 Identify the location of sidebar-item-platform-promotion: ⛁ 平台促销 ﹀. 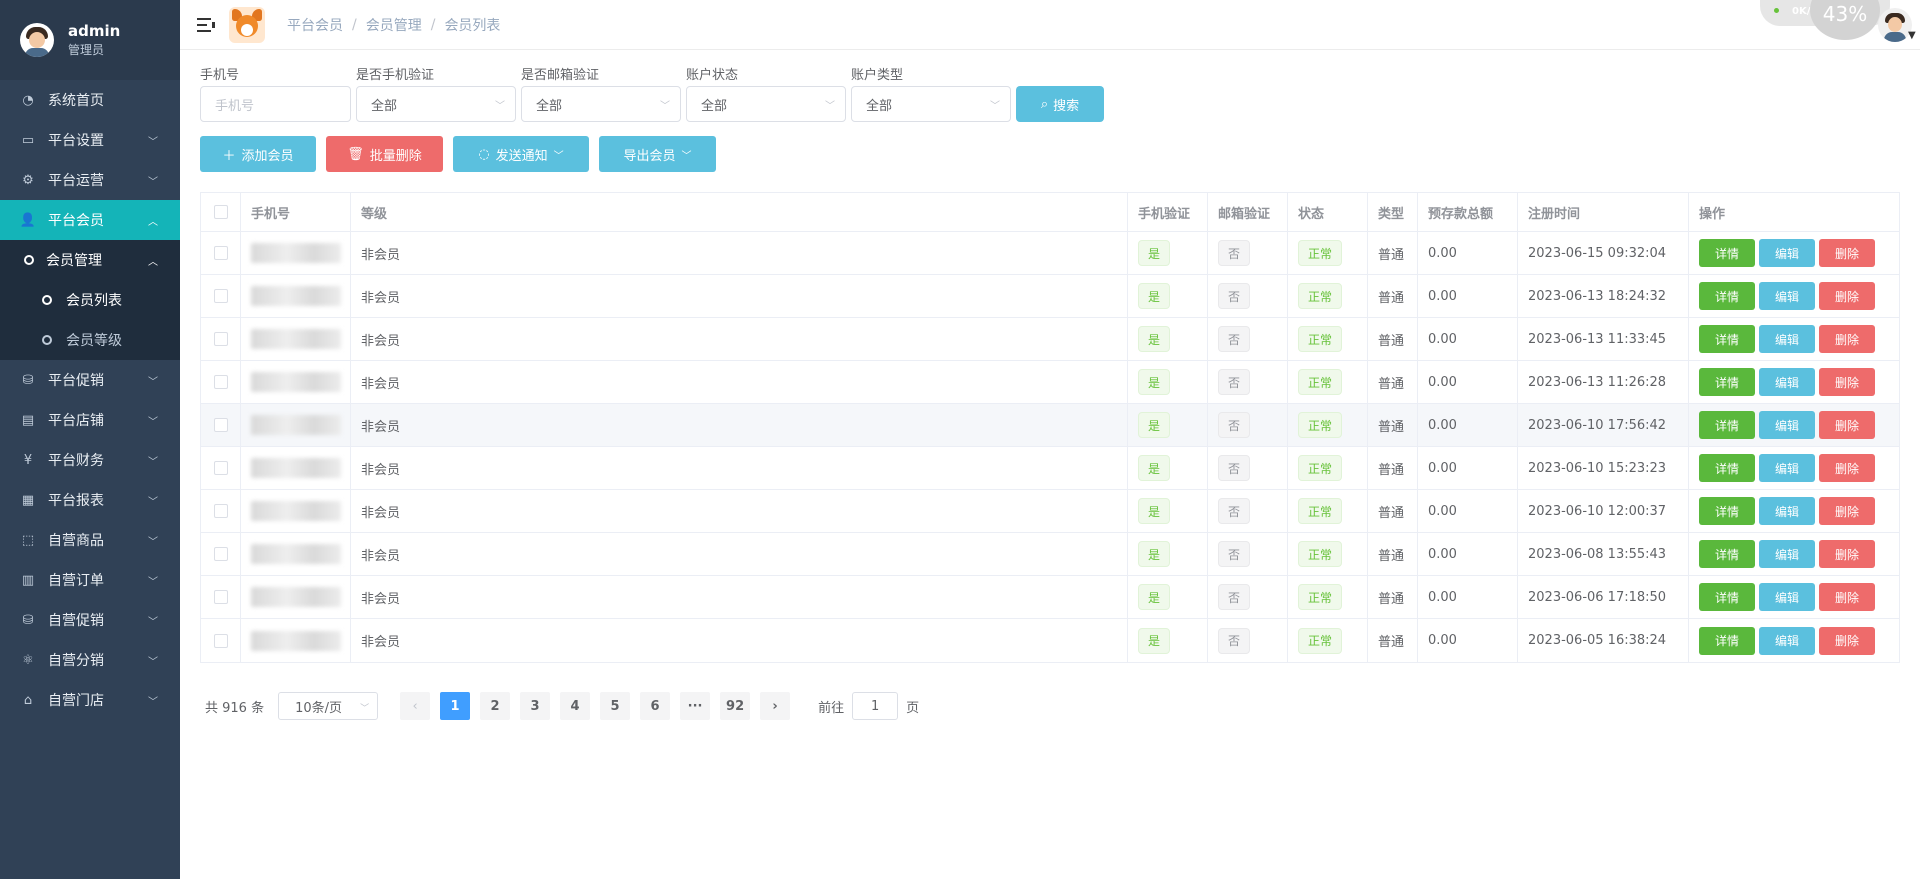
(90, 380).